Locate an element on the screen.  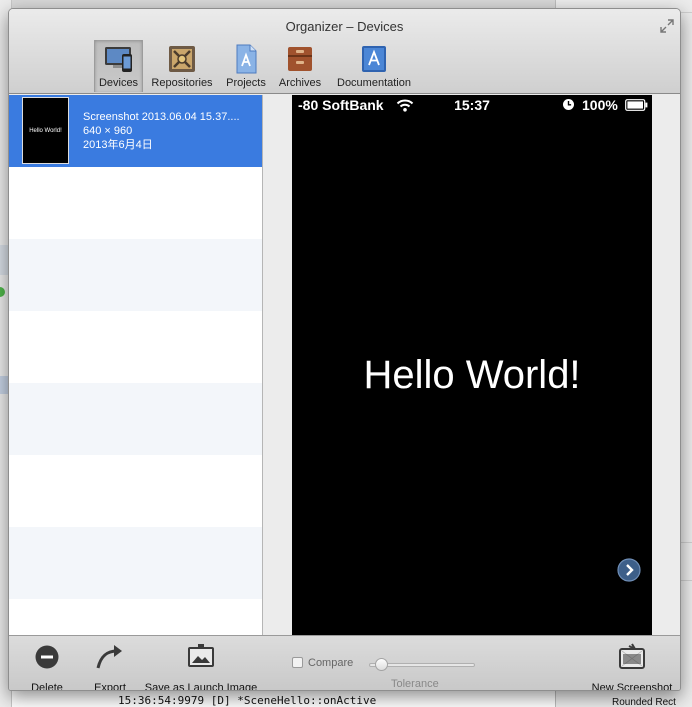
screen-content-text: Hello World! is located at coordinates (472, 375).